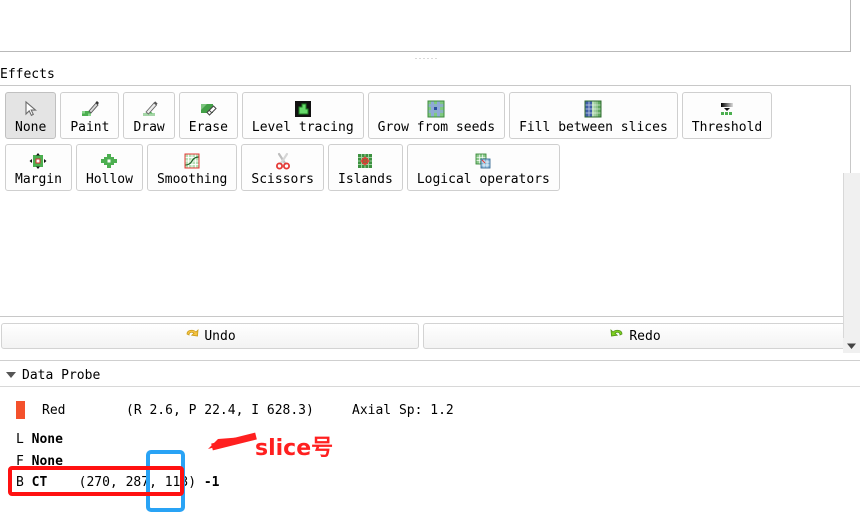  I want to click on effect-button-erase: Erase, so click(208, 115).